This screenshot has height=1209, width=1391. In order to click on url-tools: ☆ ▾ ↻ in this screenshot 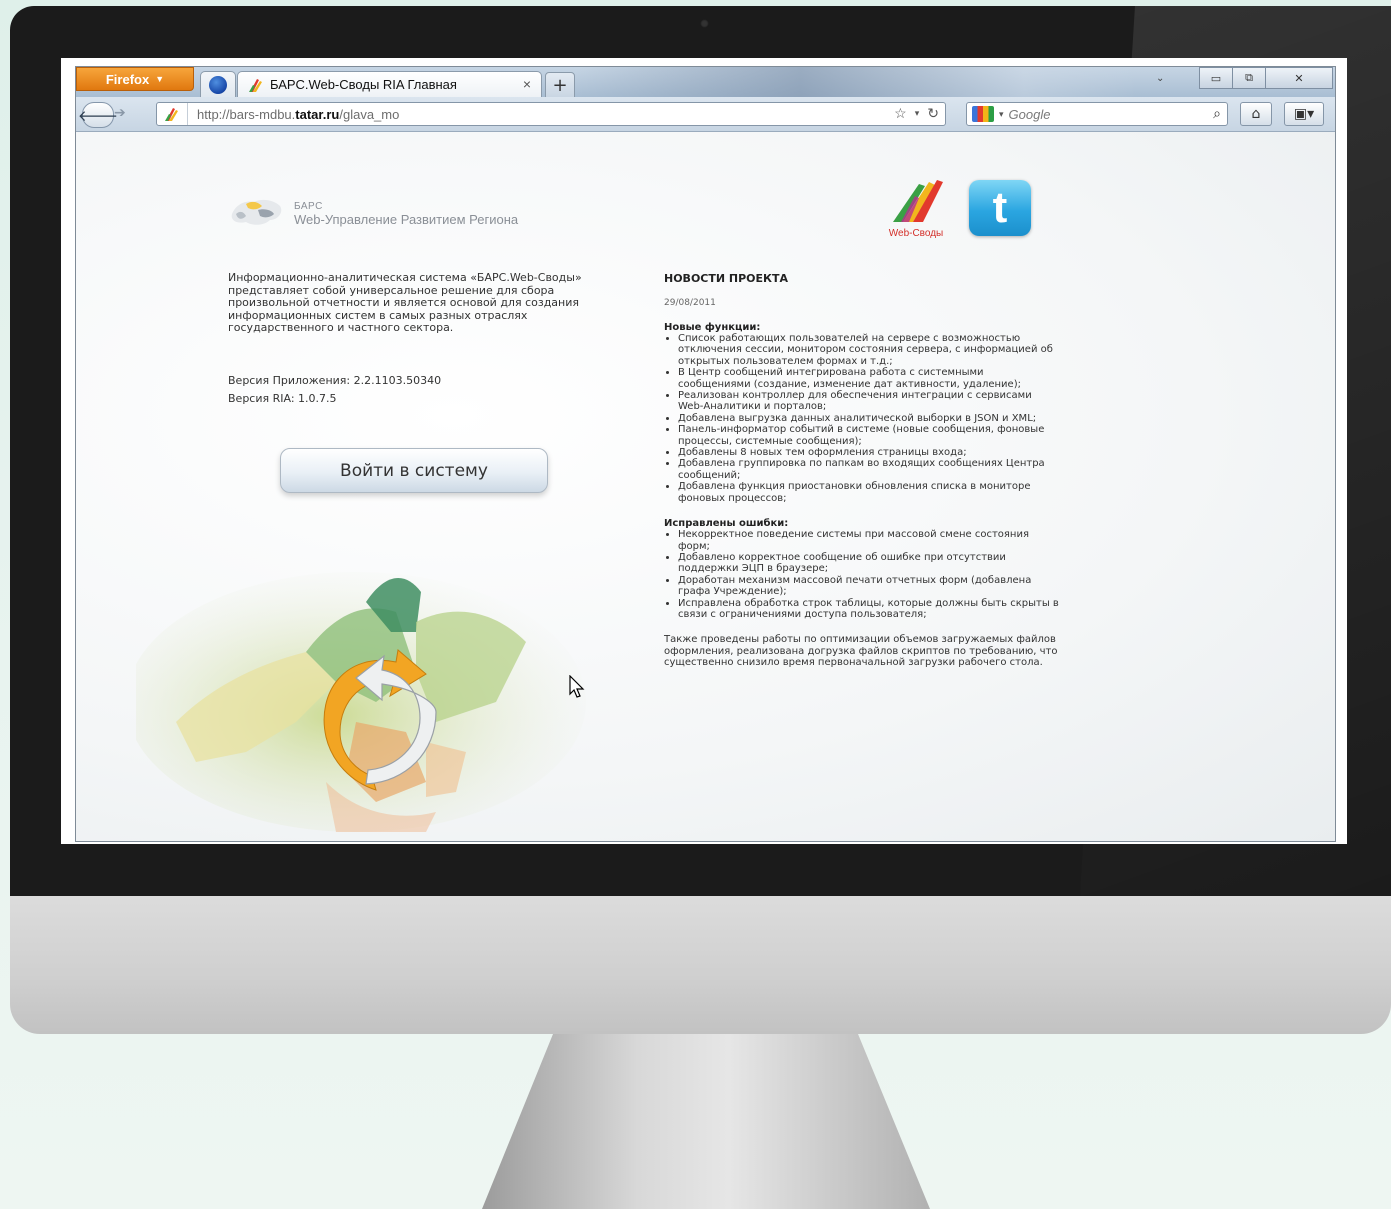, I will do `click(916, 113)`.